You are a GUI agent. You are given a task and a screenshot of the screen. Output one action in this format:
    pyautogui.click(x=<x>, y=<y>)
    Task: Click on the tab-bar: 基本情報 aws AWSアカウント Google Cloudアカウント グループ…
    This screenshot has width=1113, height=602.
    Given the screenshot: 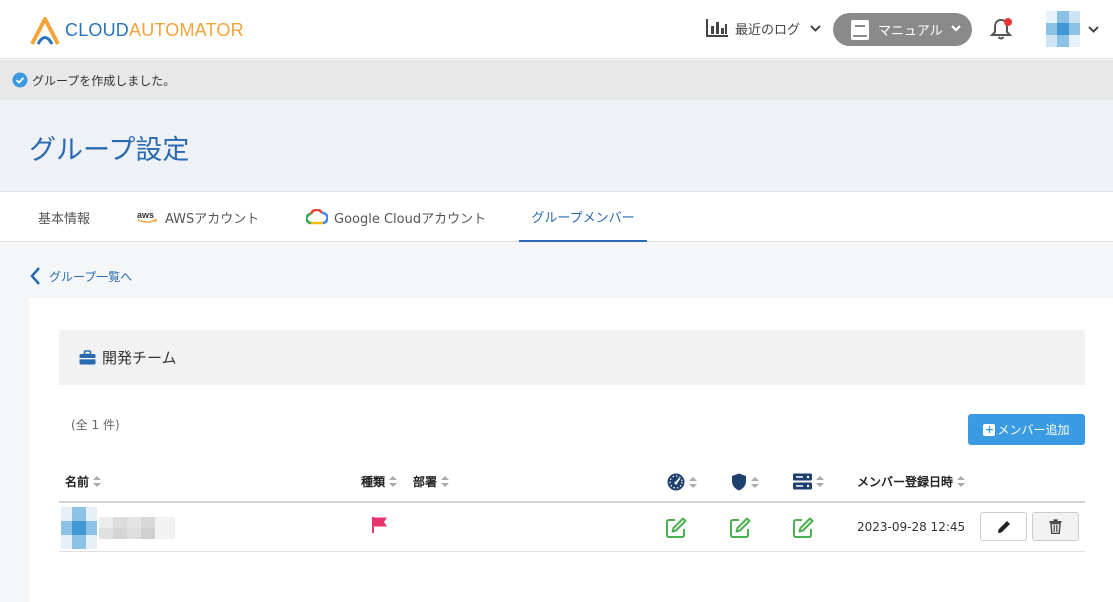 What is the action you would take?
    pyautogui.click(x=556, y=217)
    